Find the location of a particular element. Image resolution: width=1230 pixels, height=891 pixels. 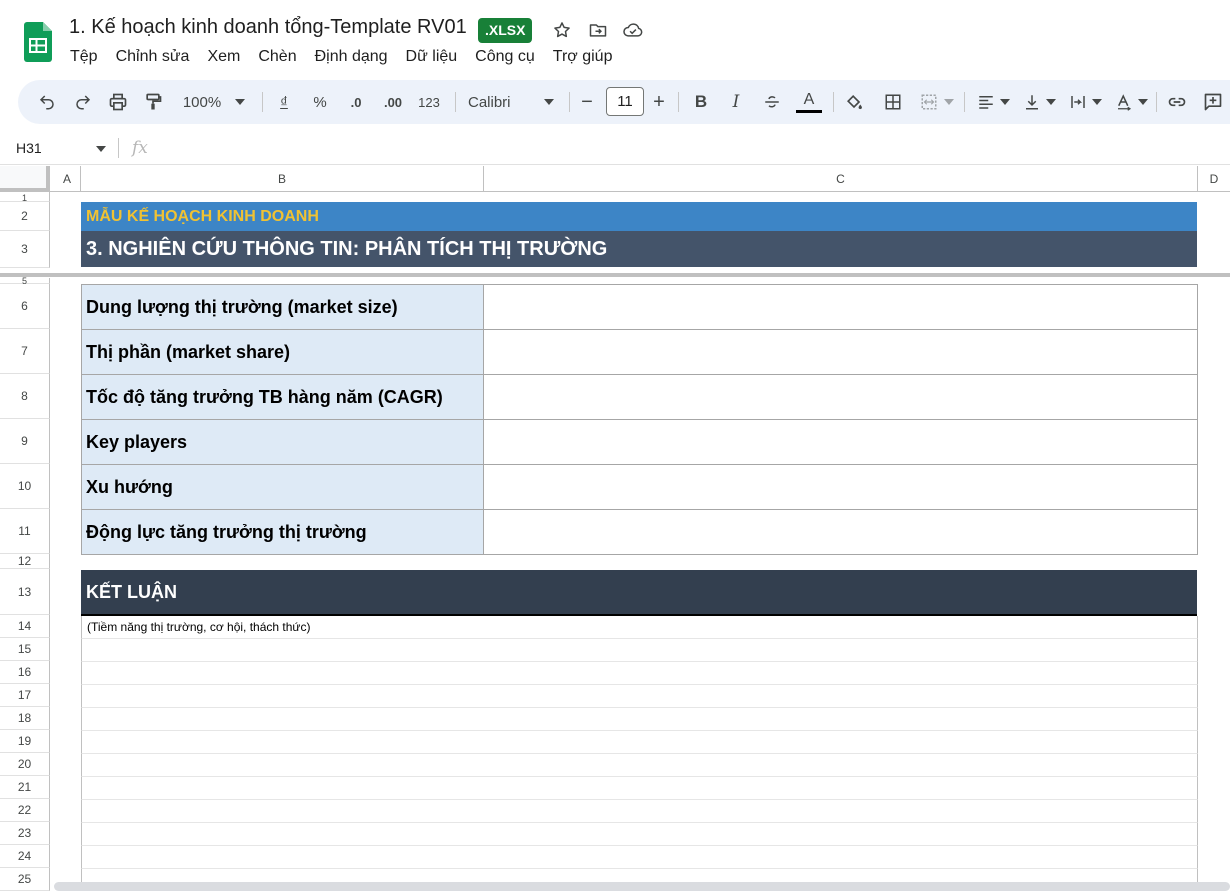

row-header: 14 is located at coordinates (25, 626).